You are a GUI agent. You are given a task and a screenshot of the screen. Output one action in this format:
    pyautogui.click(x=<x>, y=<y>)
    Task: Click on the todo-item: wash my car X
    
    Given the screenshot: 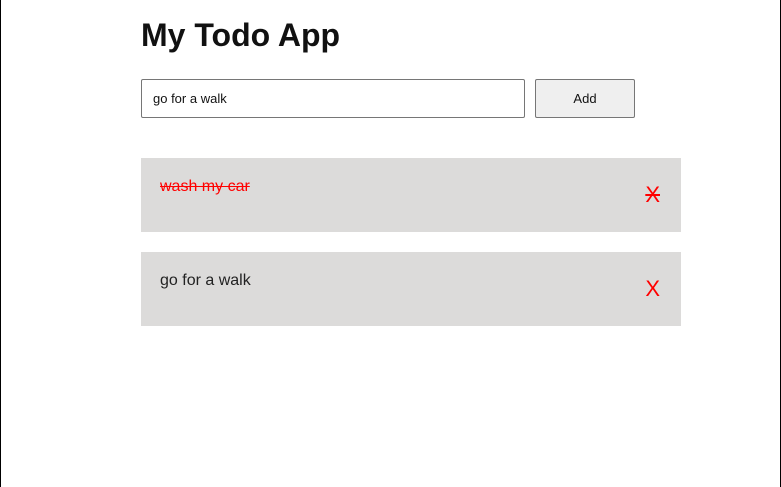 What is the action you would take?
    pyautogui.click(x=411, y=195)
    